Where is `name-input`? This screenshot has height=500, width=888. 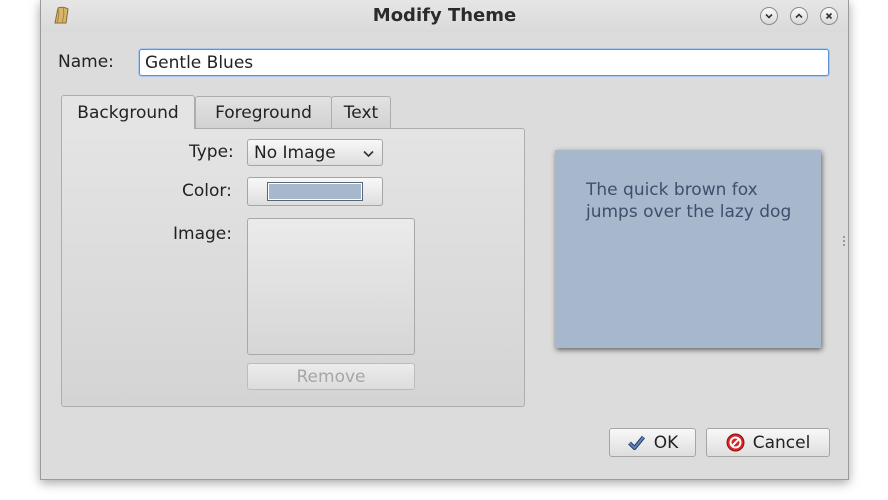
name-input is located at coordinates (484, 62).